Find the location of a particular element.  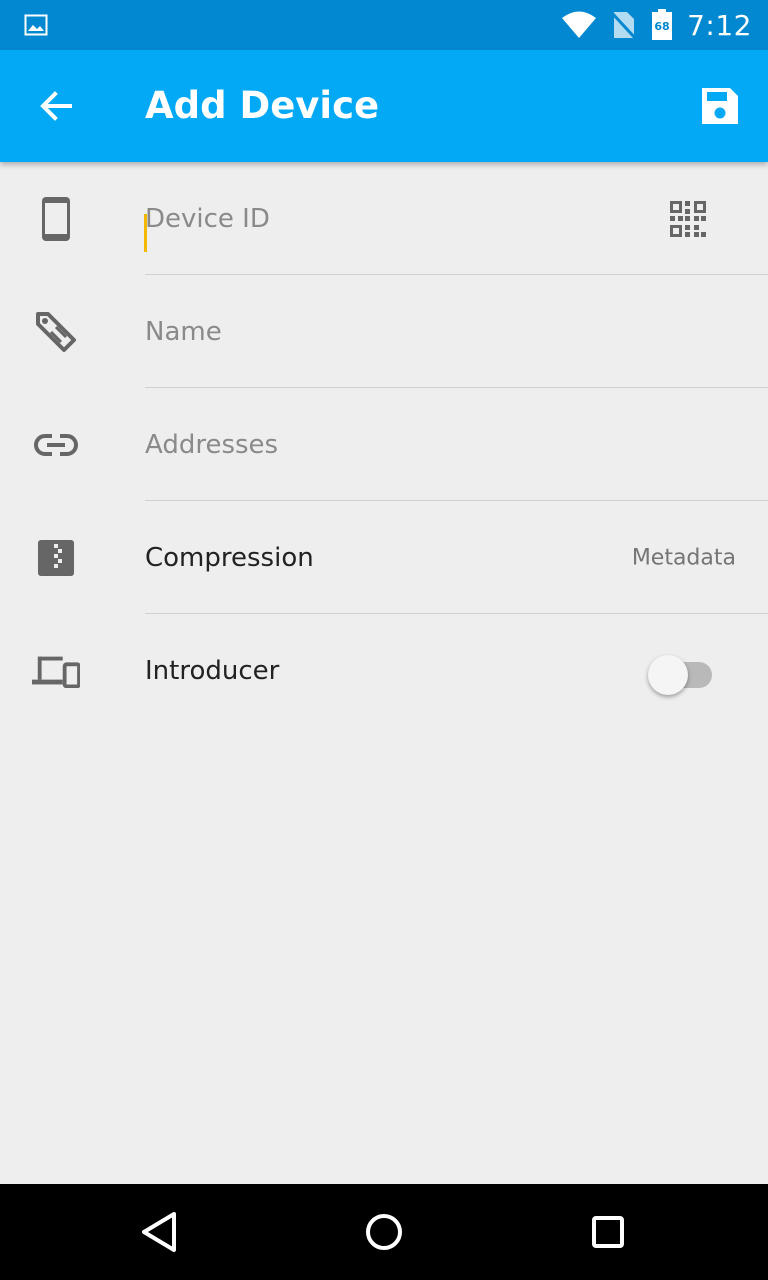

scan-qr-button is located at coordinates (688, 219).